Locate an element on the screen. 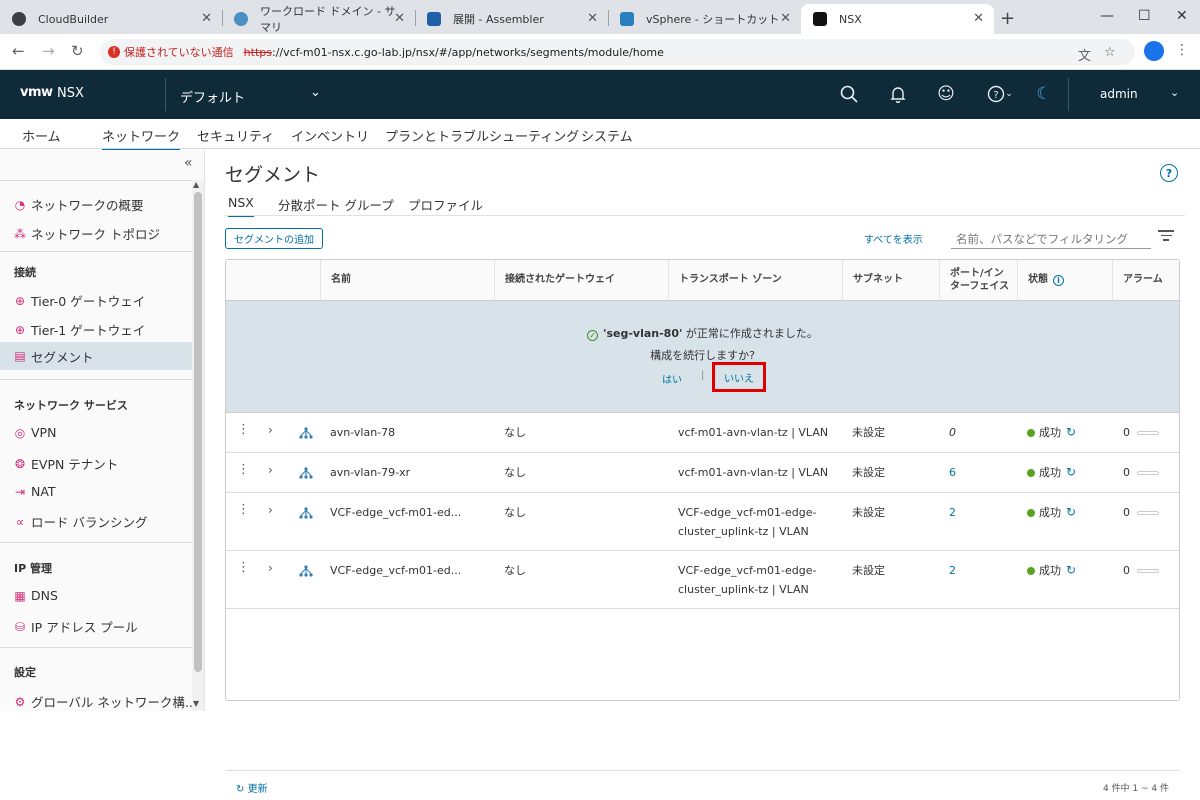 Image resolution: width=1200 pixels, height=800 pixels. column-header-gateway: 接続されたゲートウェイ is located at coordinates (581, 280).